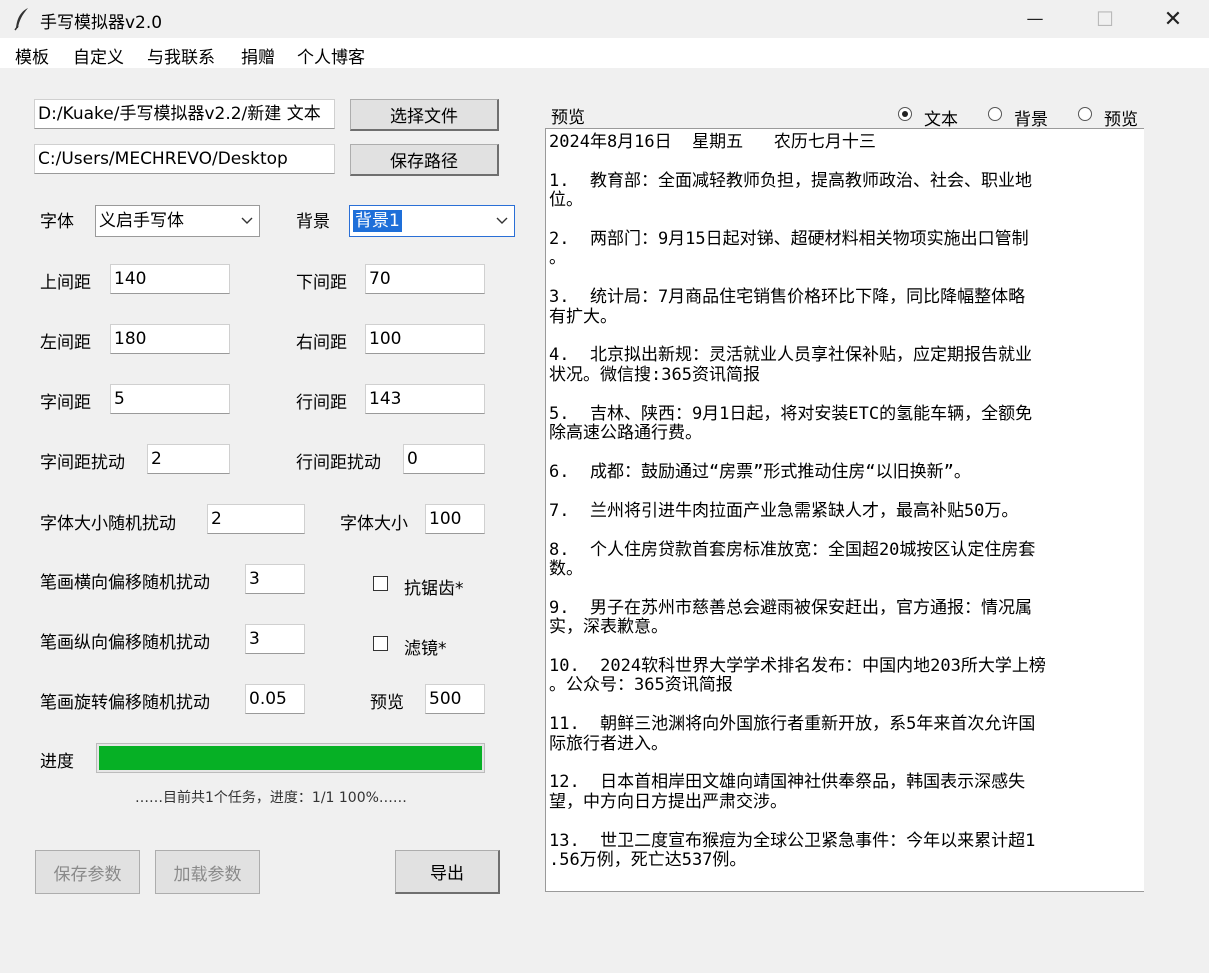 This screenshot has height=973, width=1209. Describe the element at coordinates (321, 403) in the screenshot. I see `line-spacing-label: 行间距` at that location.